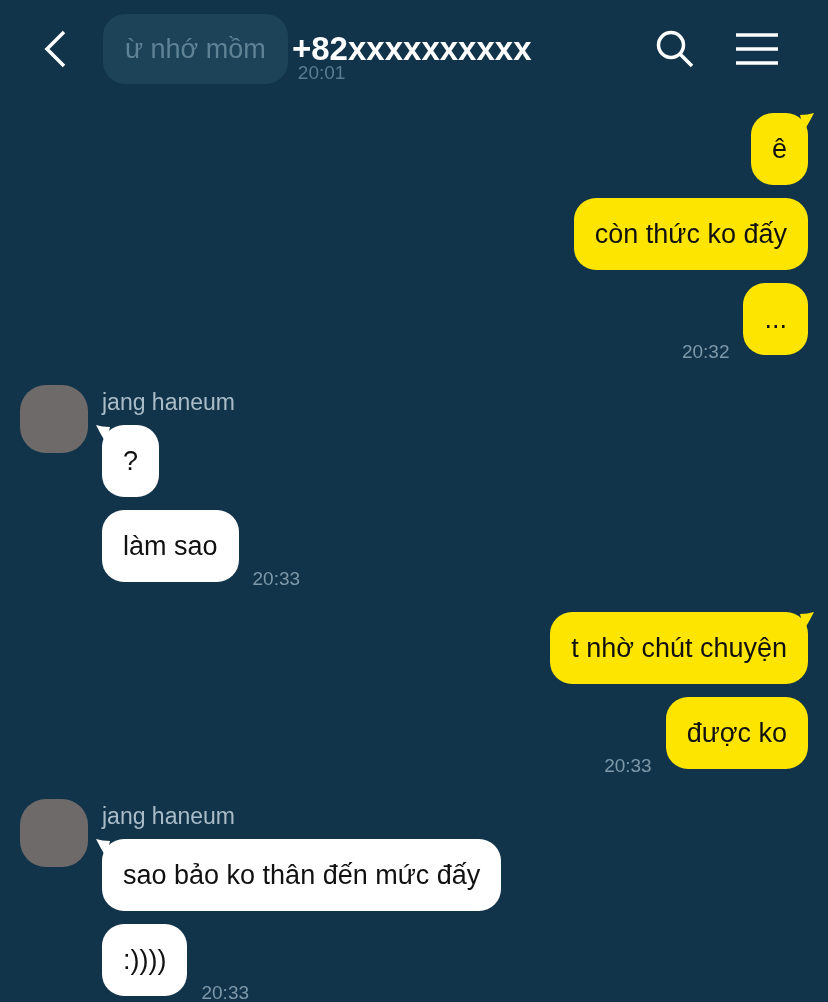 This screenshot has width=828, height=1002. Describe the element at coordinates (195, 49) in the screenshot. I see `message-bubble: ừ nhớ mồm` at that location.